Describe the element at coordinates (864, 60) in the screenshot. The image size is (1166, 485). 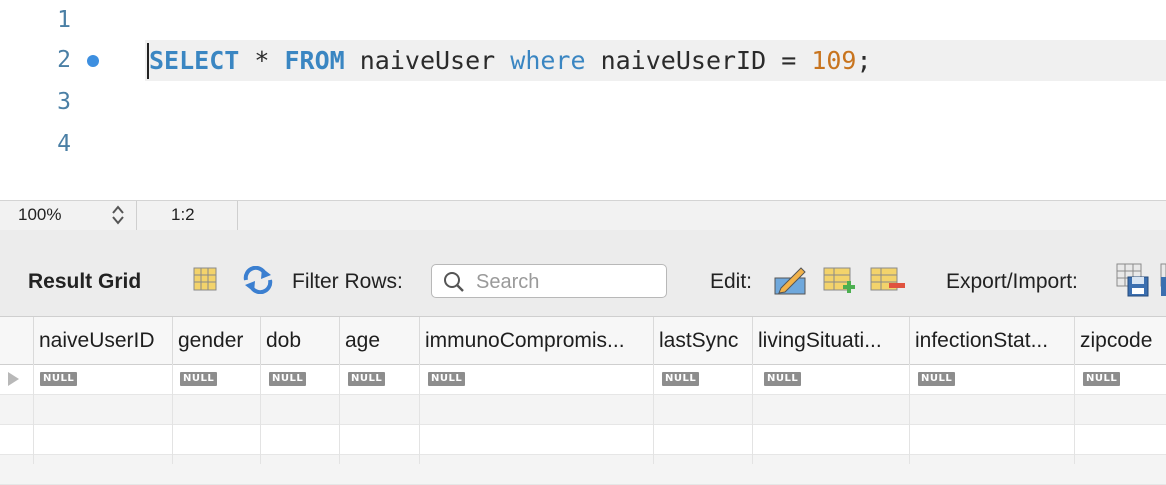
I see `code-terminator: ;` at that location.